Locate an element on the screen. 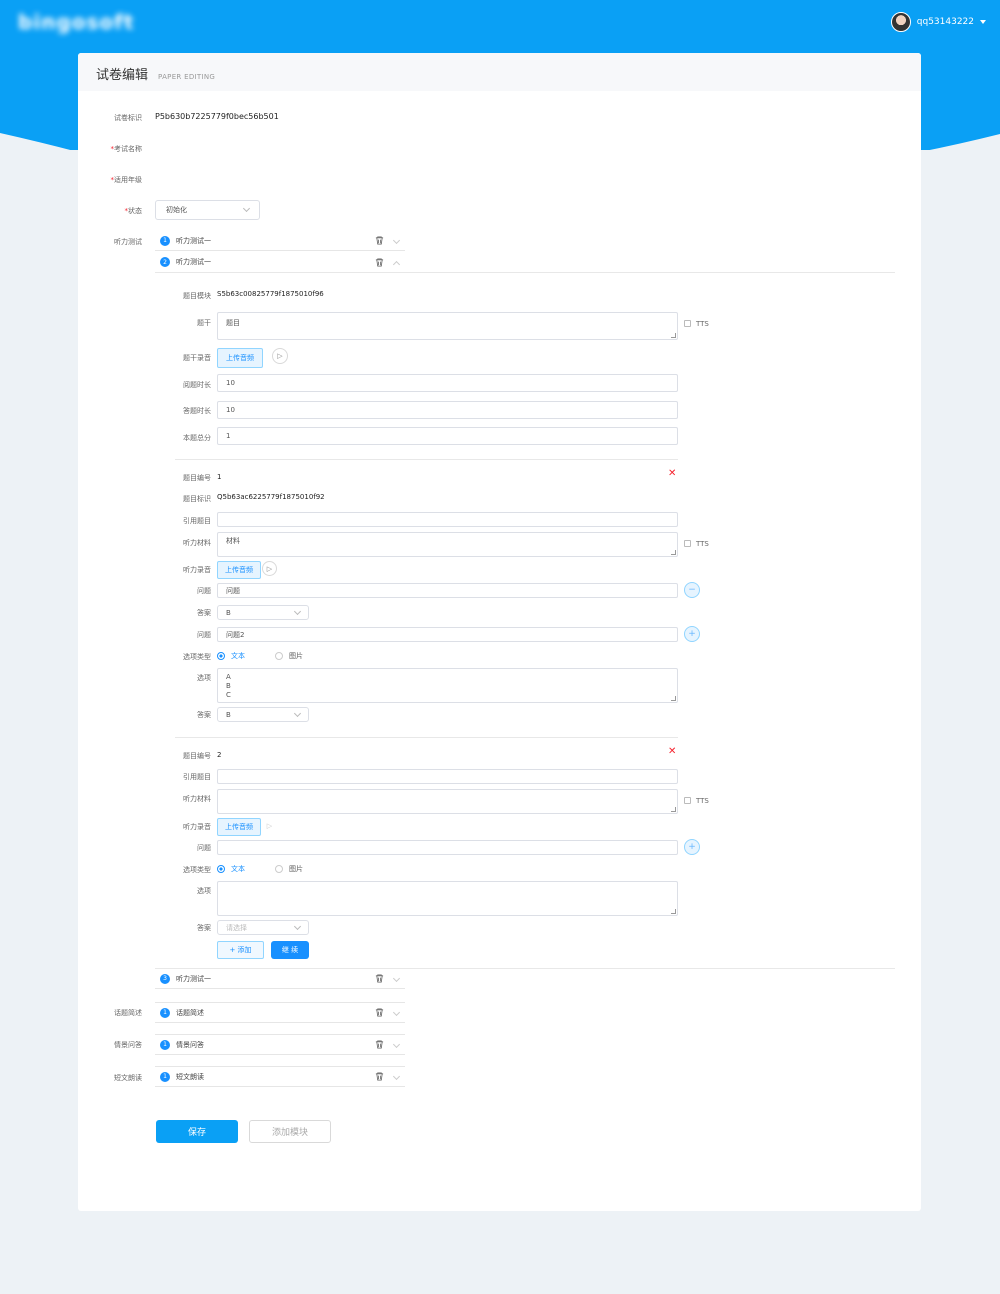  score-label: 本题总分 is located at coordinates (197, 438).